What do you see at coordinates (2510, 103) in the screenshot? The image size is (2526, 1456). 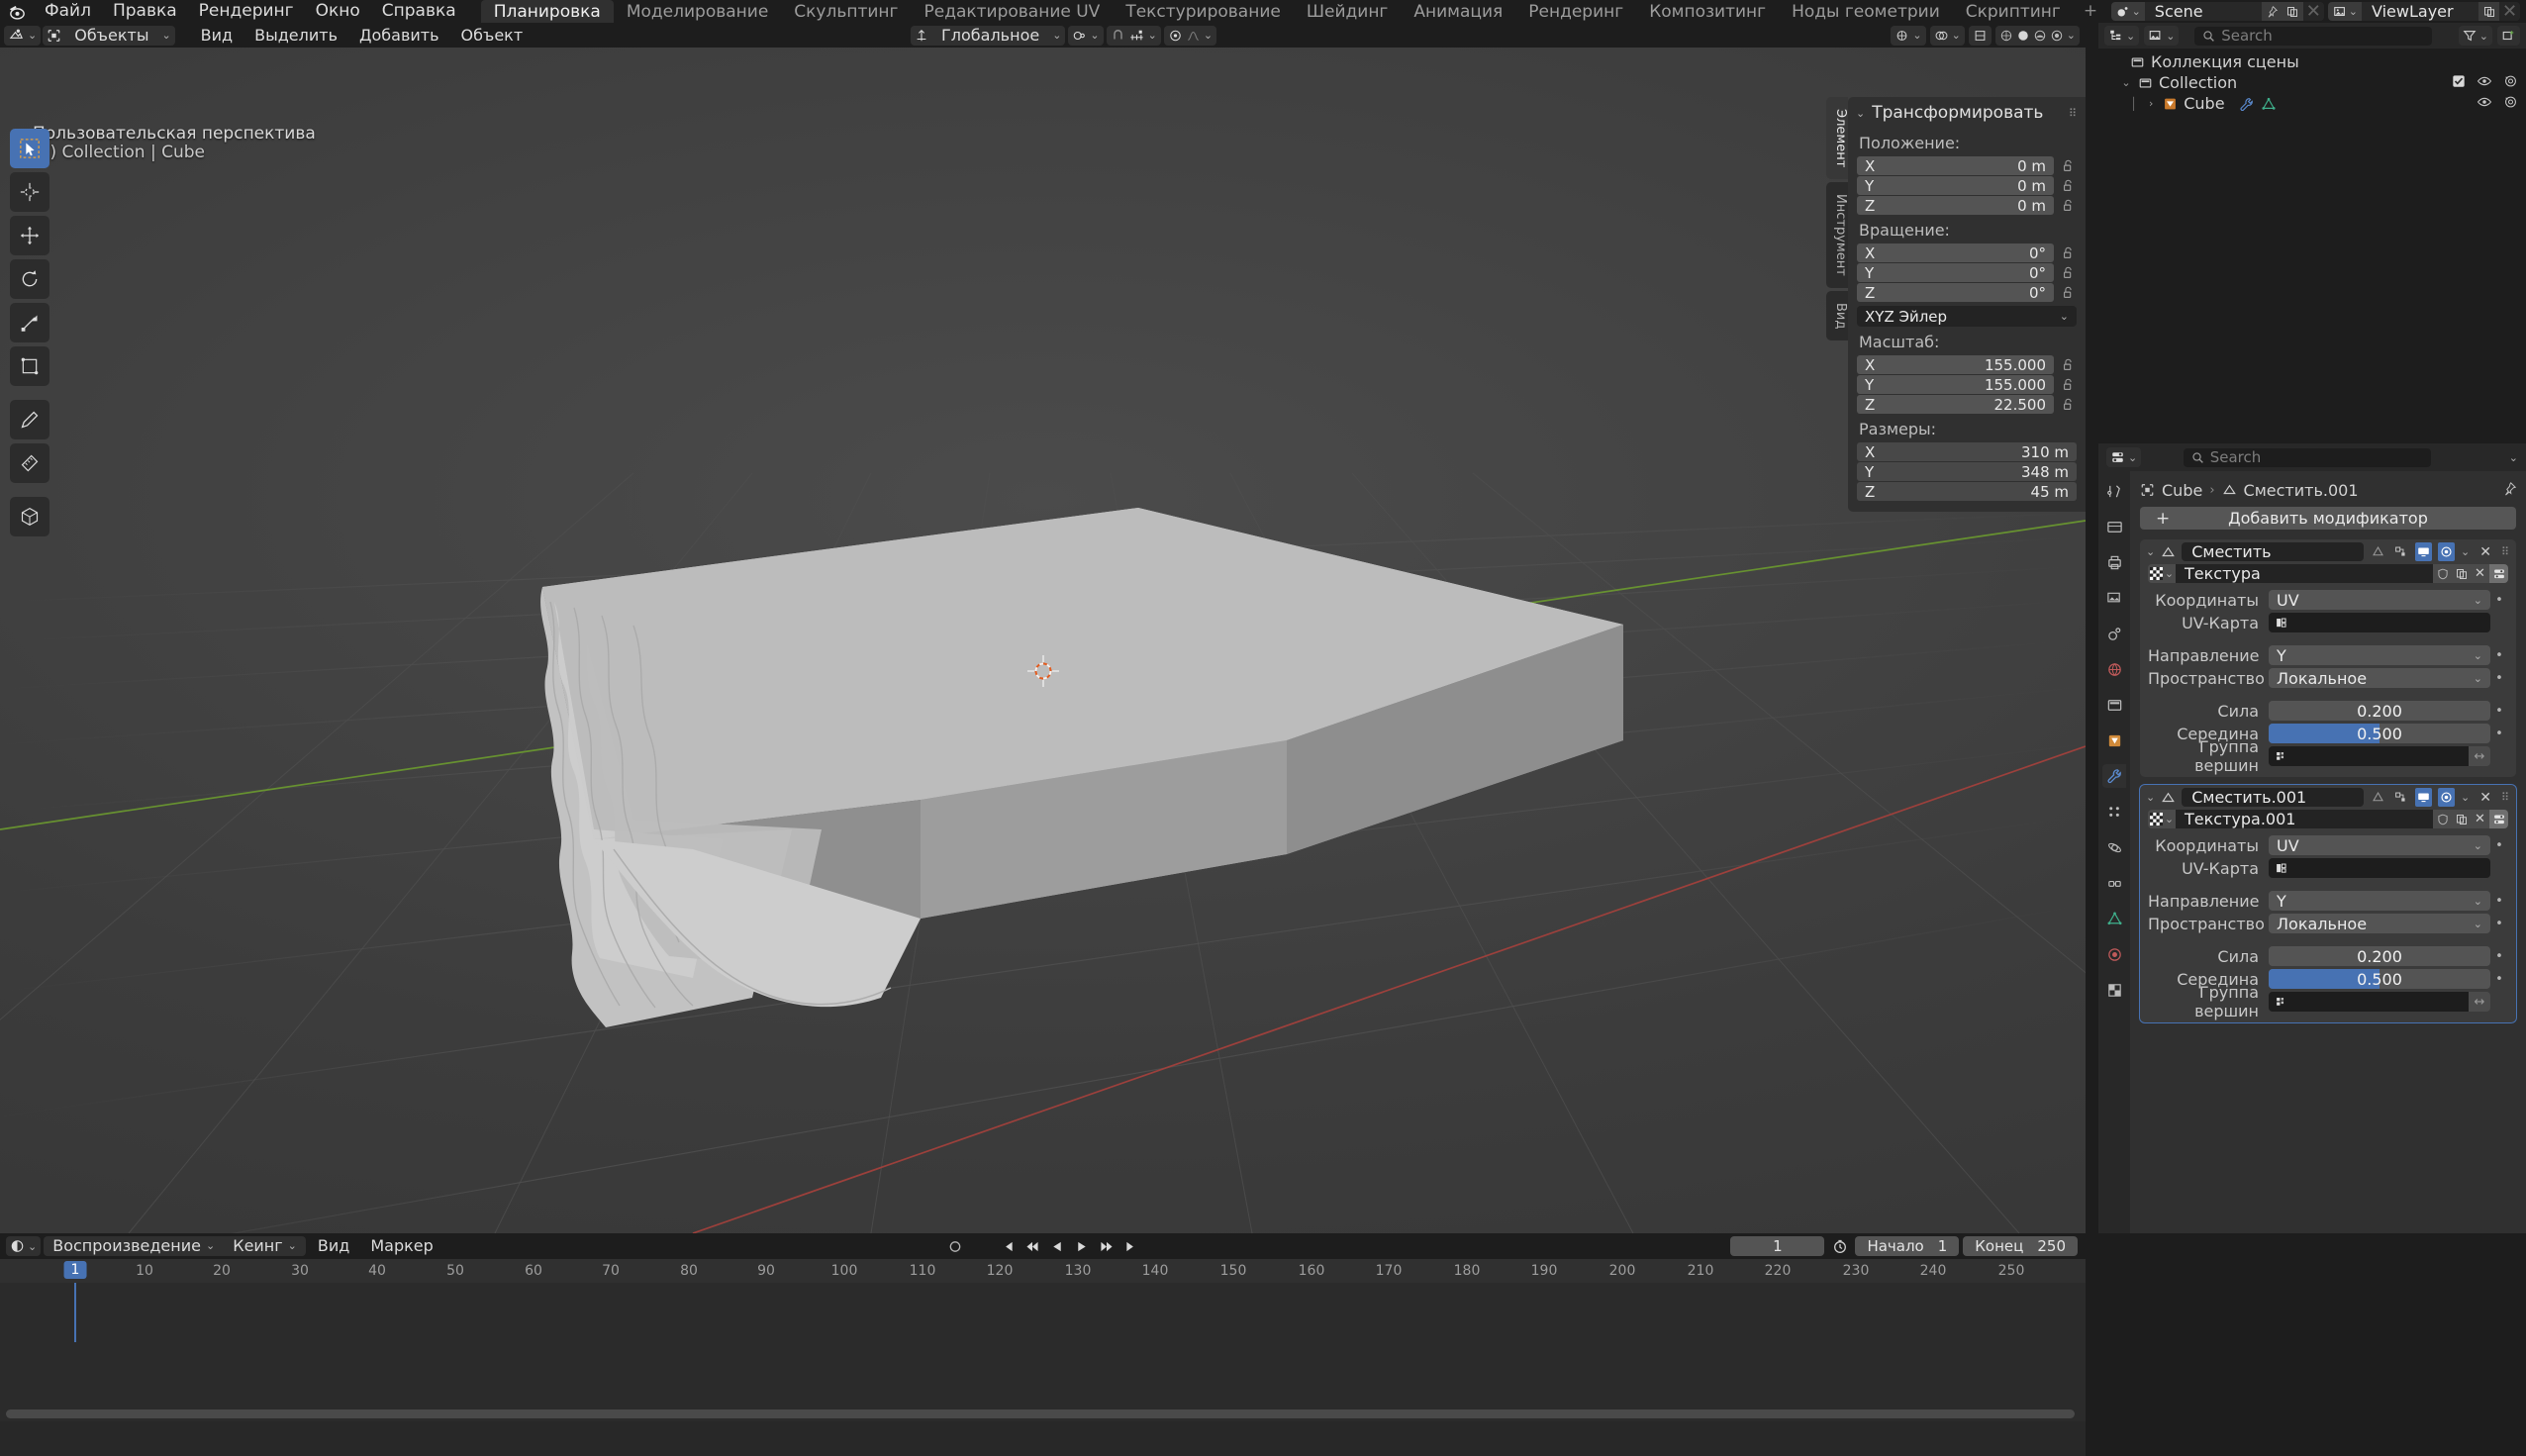 I see `camera-icon` at bounding box center [2510, 103].